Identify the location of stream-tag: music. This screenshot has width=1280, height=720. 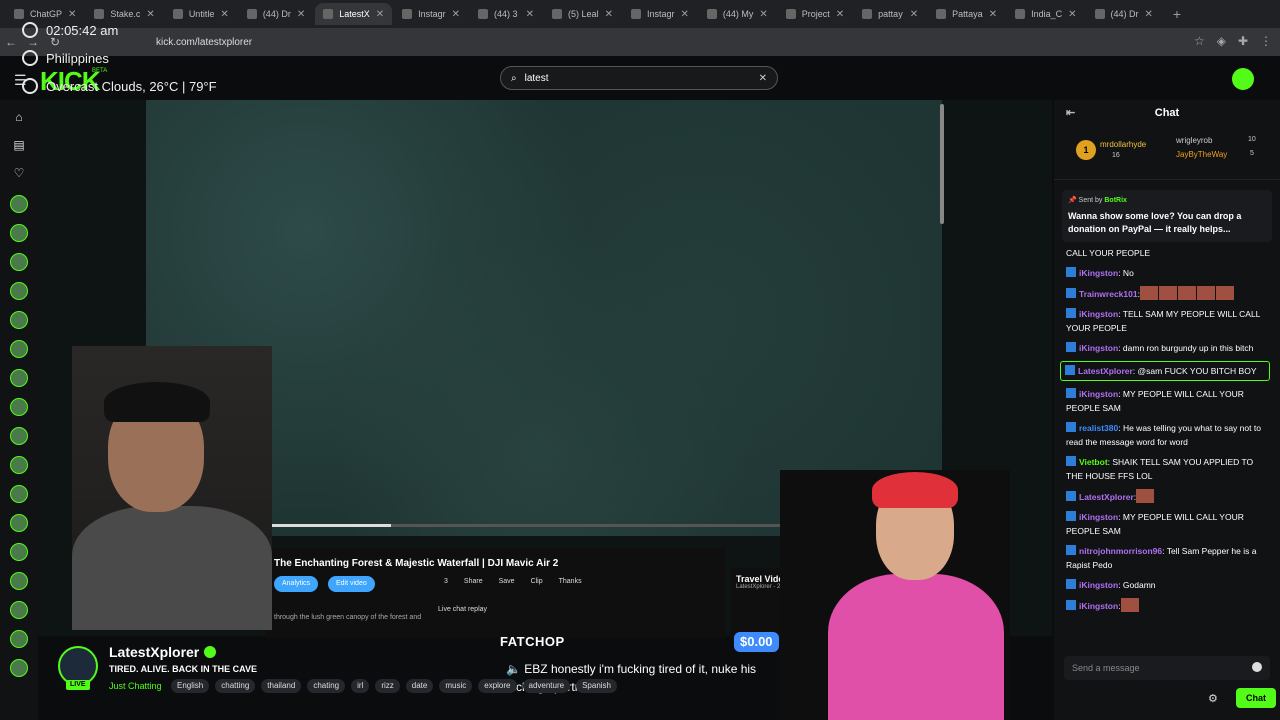
(456, 686).